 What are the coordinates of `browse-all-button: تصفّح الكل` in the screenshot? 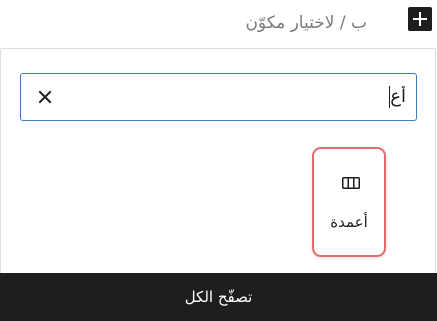 It's located at (218, 297).